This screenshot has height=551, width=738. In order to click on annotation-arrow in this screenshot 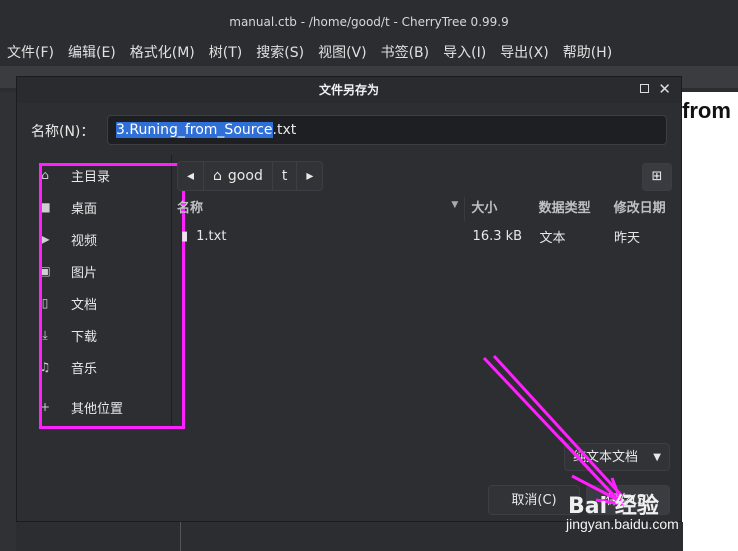, I will do `click(553, 430)`.